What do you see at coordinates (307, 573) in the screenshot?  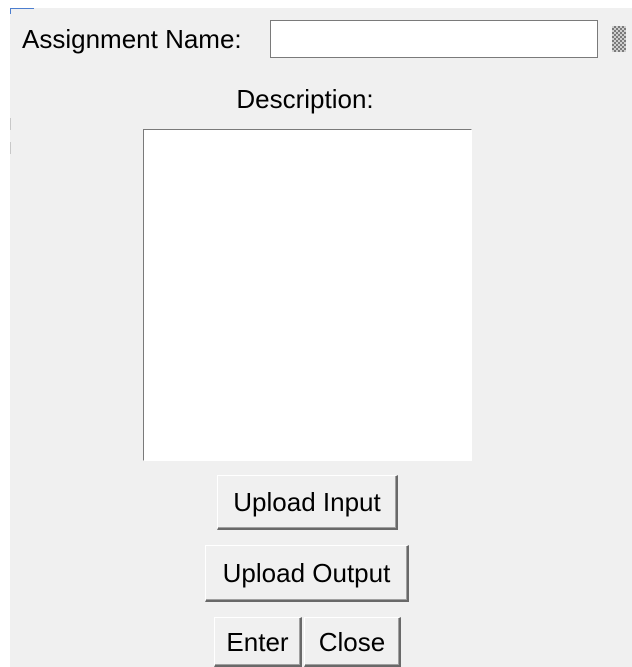 I see `upload-output-button: Upload Output` at bounding box center [307, 573].